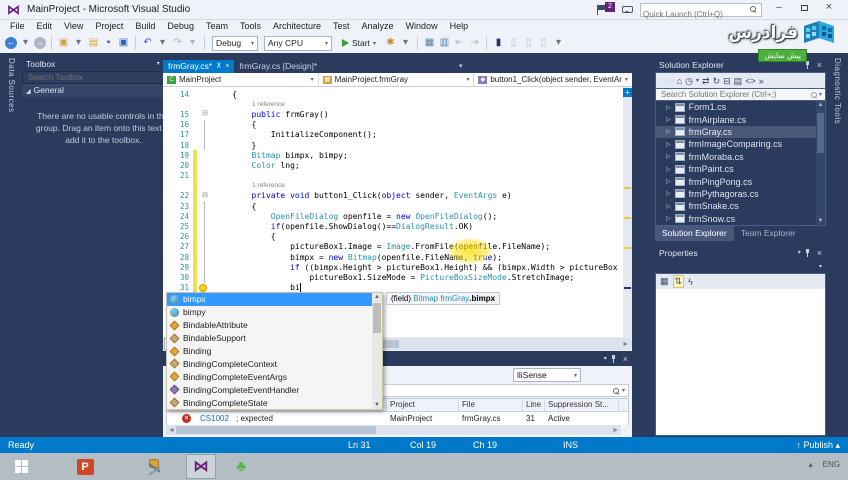 This screenshot has height=480, width=848. What do you see at coordinates (610, 7) in the screenshot?
I see `notification-count-badge: 2` at bounding box center [610, 7].